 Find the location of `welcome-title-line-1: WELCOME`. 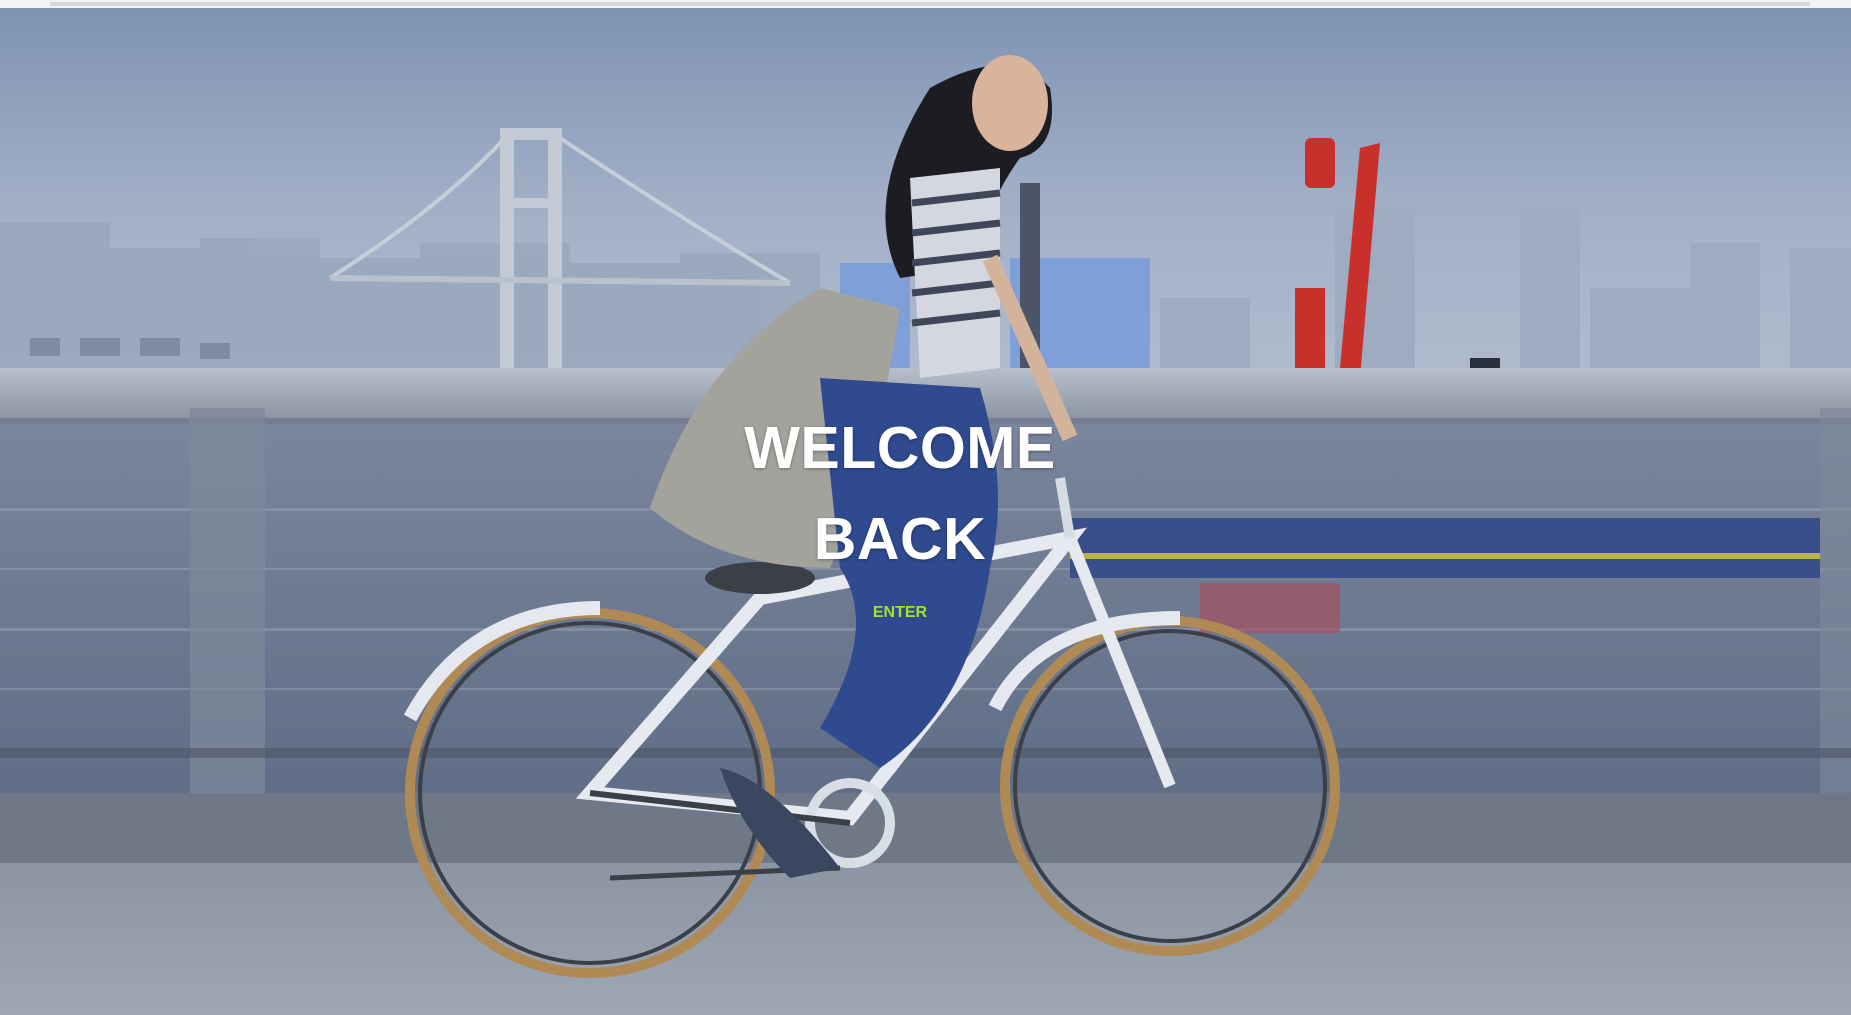

welcome-title-line-1: WELCOME is located at coordinates (900, 448).